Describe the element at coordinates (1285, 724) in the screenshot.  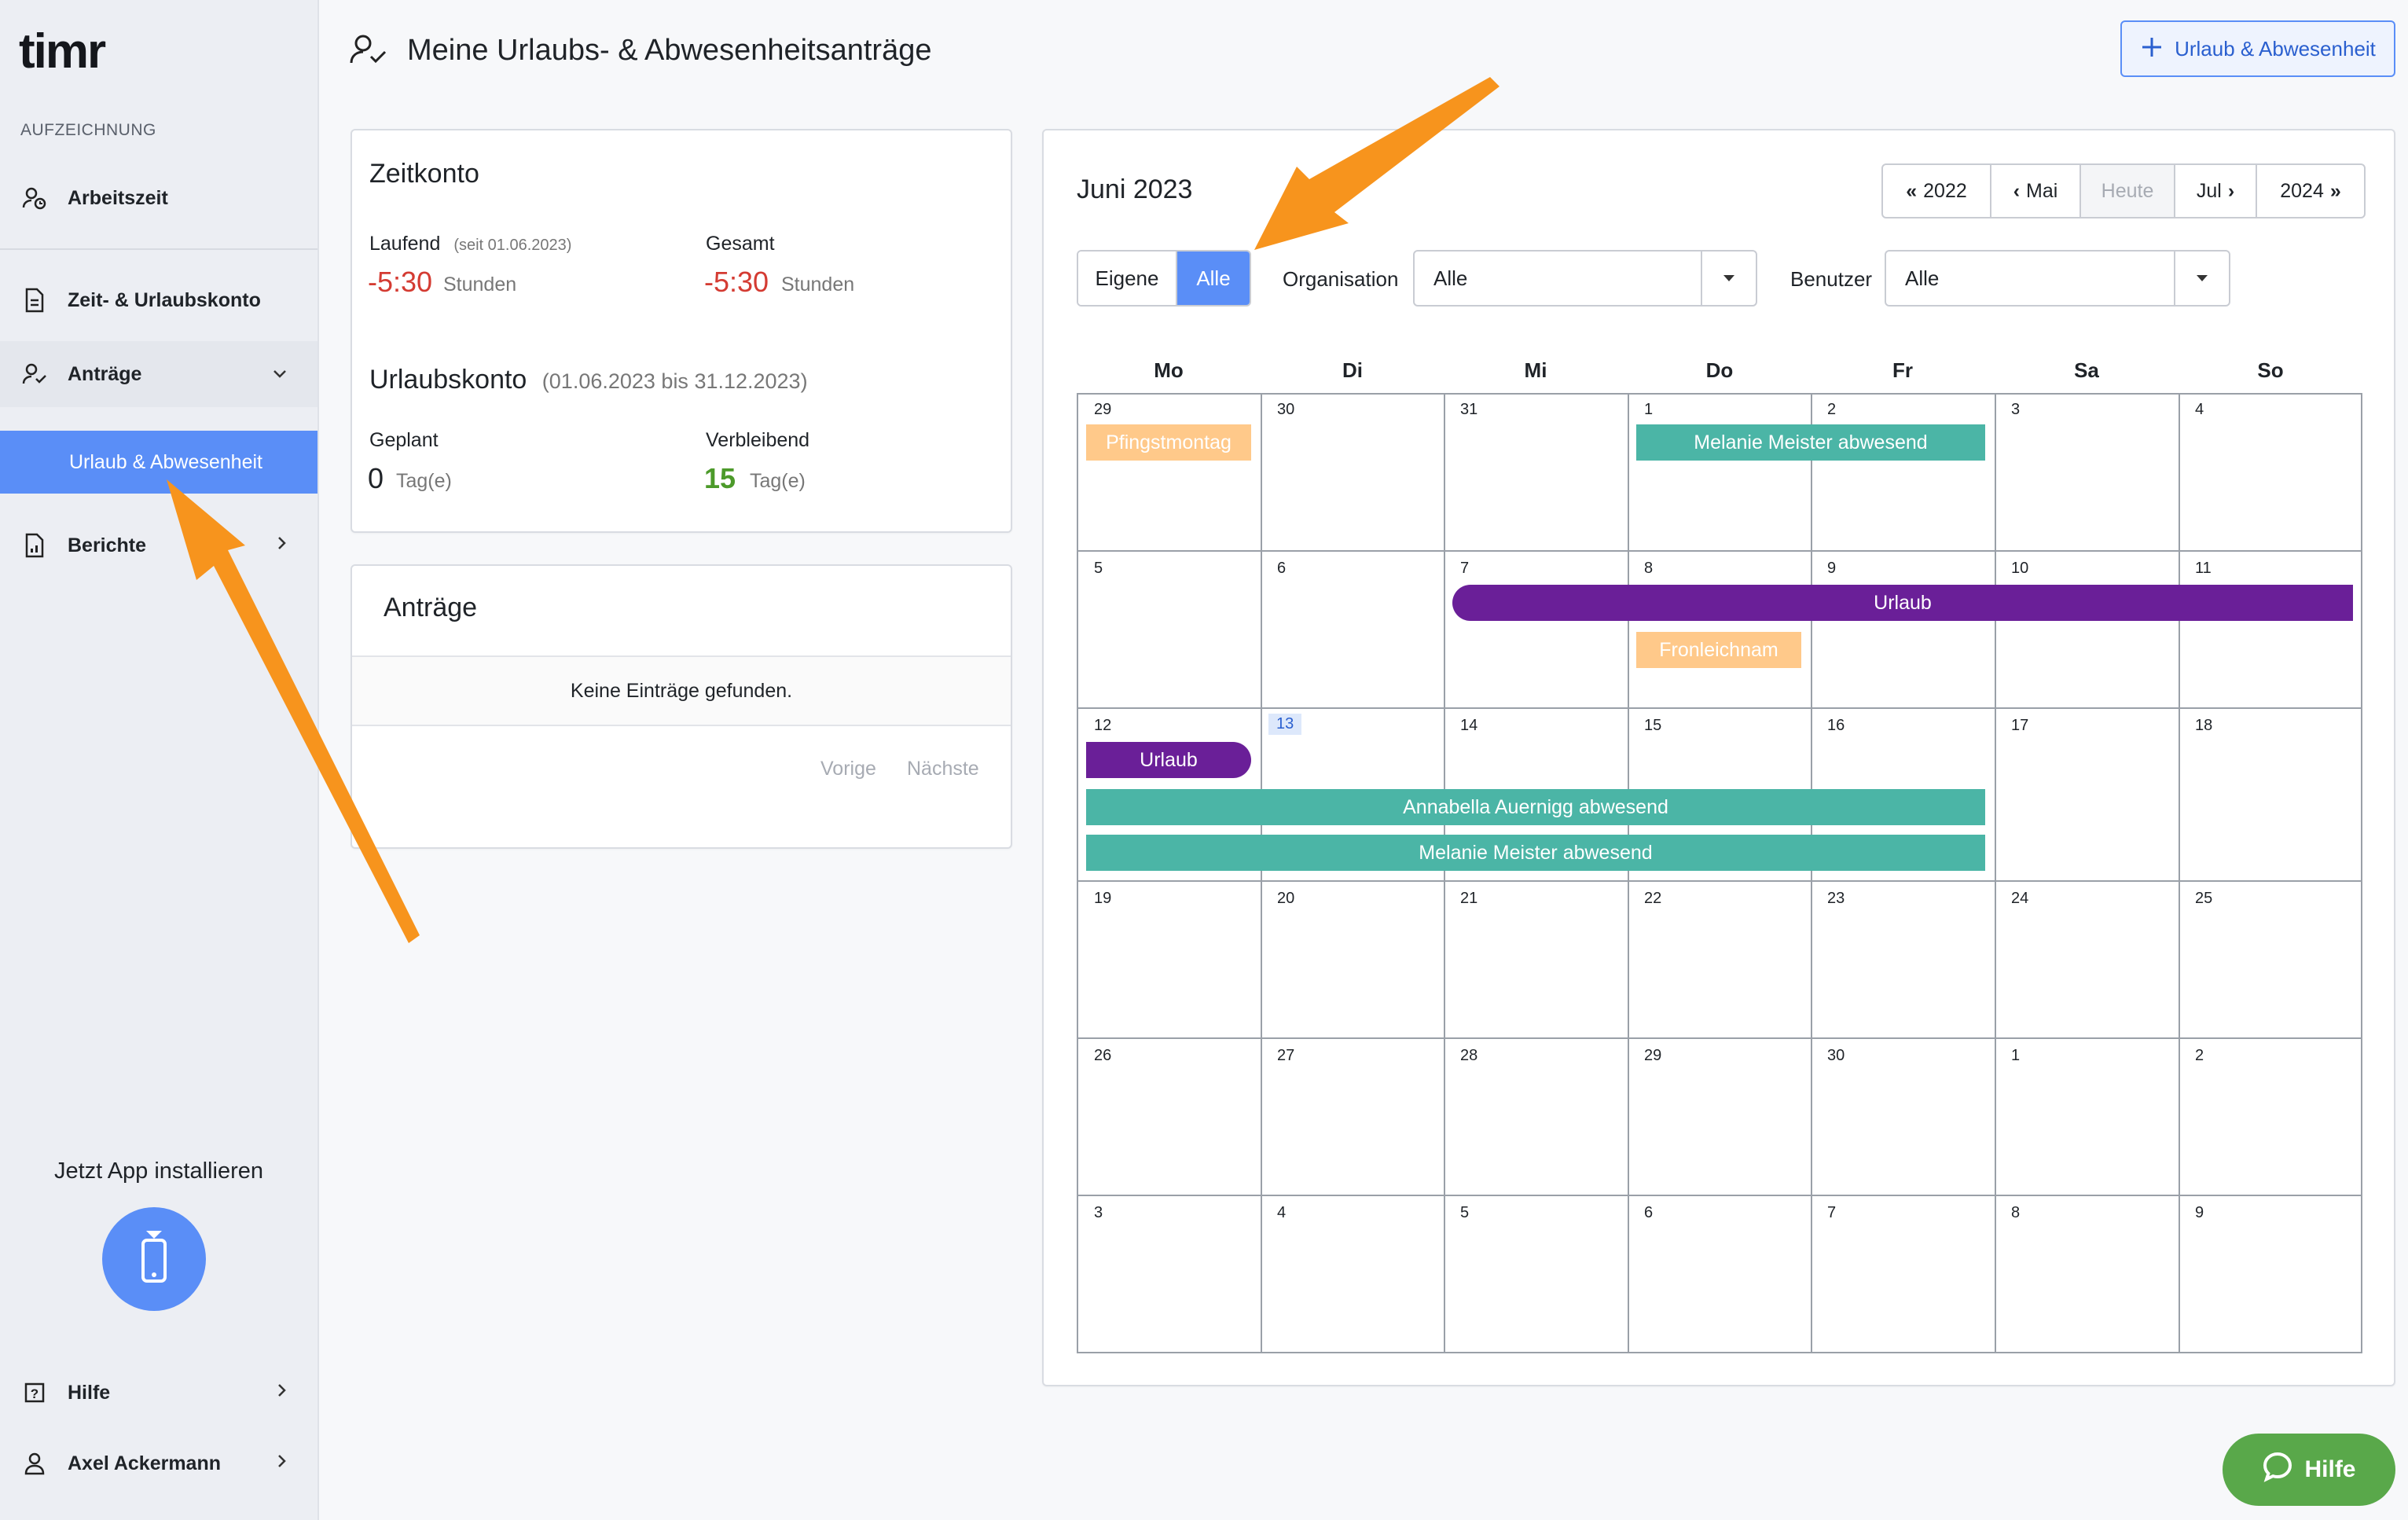
I see `day-number-today: 13` at that location.